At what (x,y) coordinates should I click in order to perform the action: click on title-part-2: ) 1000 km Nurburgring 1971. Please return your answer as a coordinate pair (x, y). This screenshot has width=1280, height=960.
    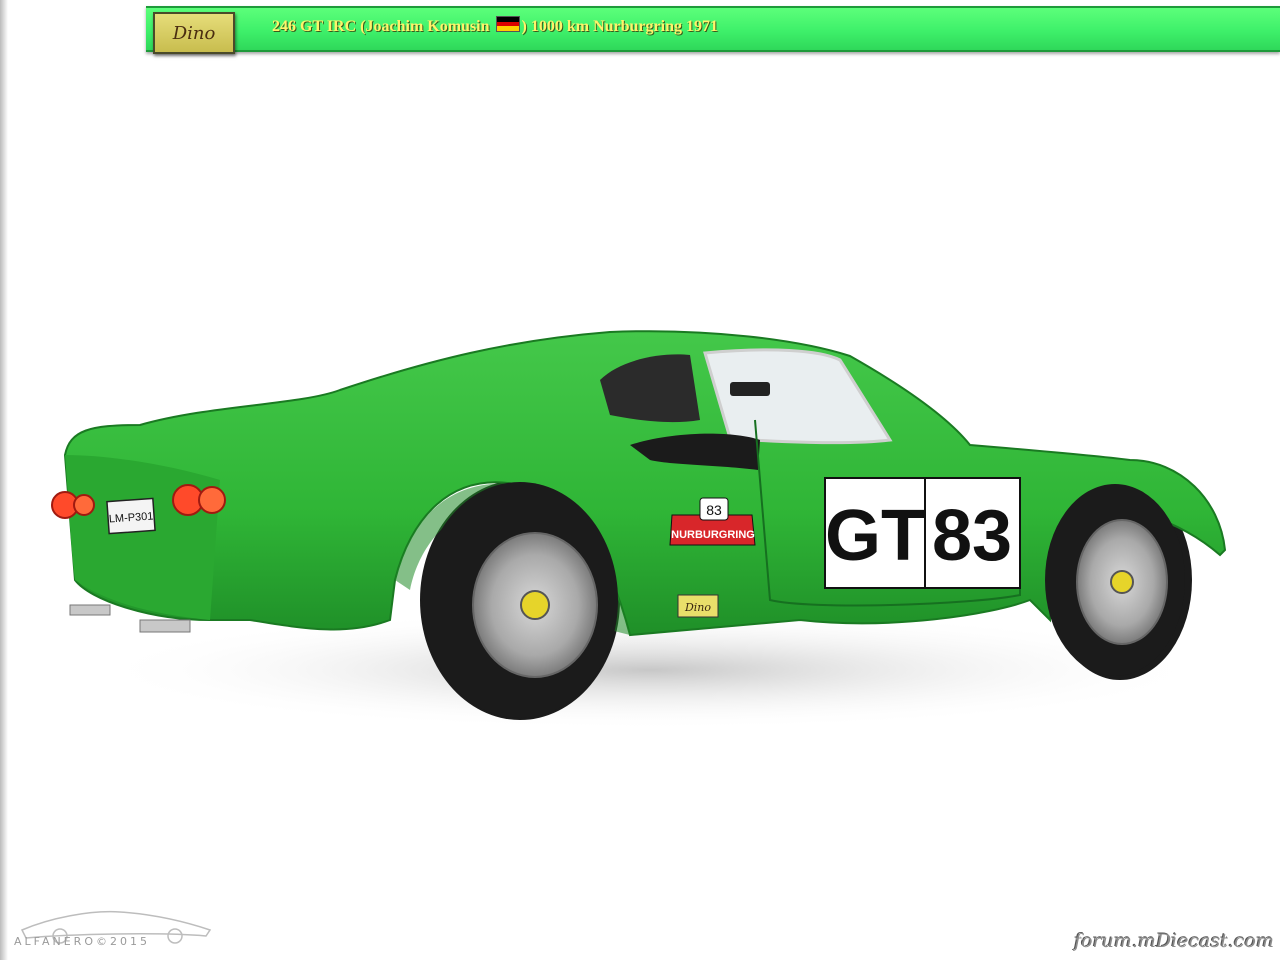
    Looking at the image, I should click on (619, 26).